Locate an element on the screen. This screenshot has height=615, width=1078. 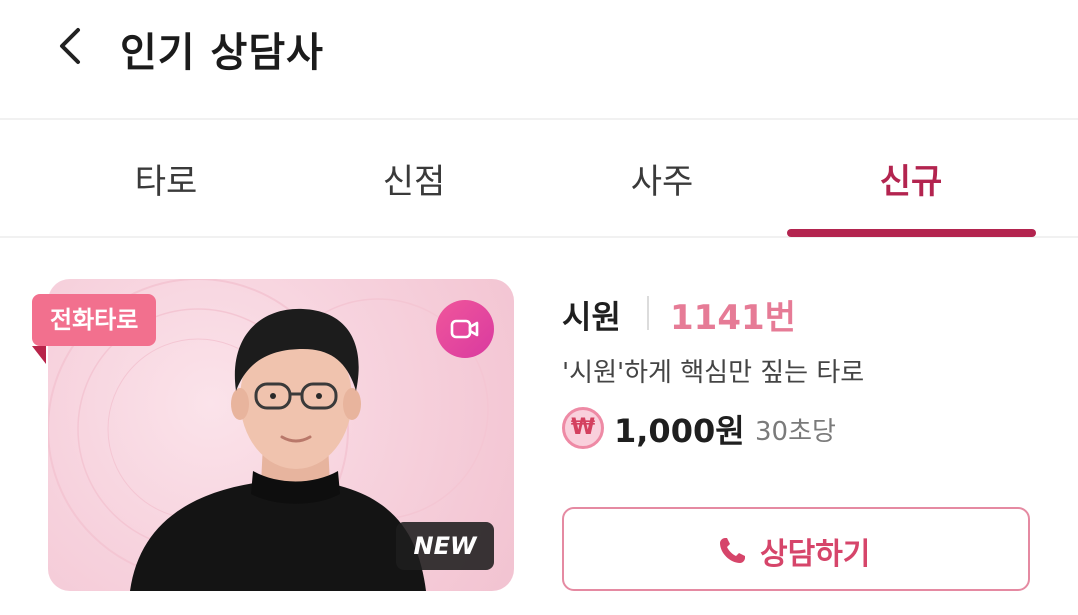
price-value: 1,000원 is located at coordinates (679, 431).